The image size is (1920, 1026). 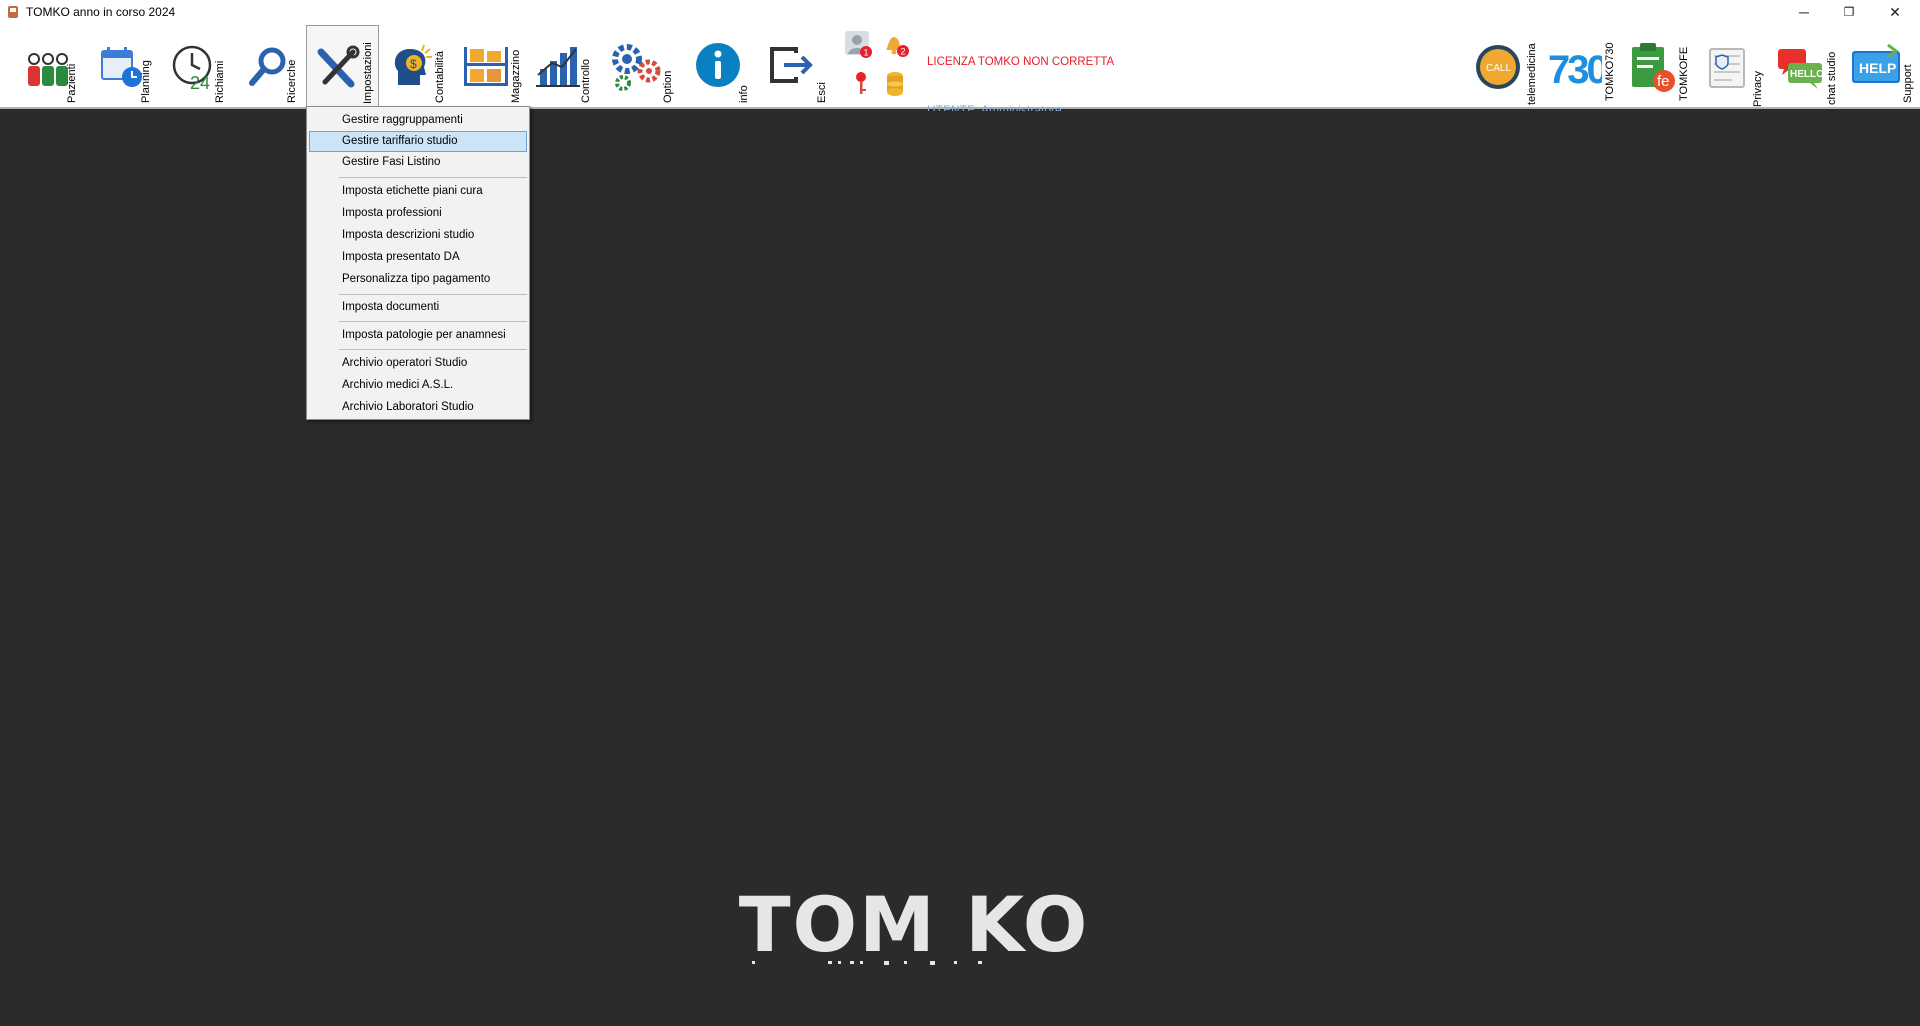 I want to click on toolbar-support-button: HELP Support, so click(x=1881, y=66).